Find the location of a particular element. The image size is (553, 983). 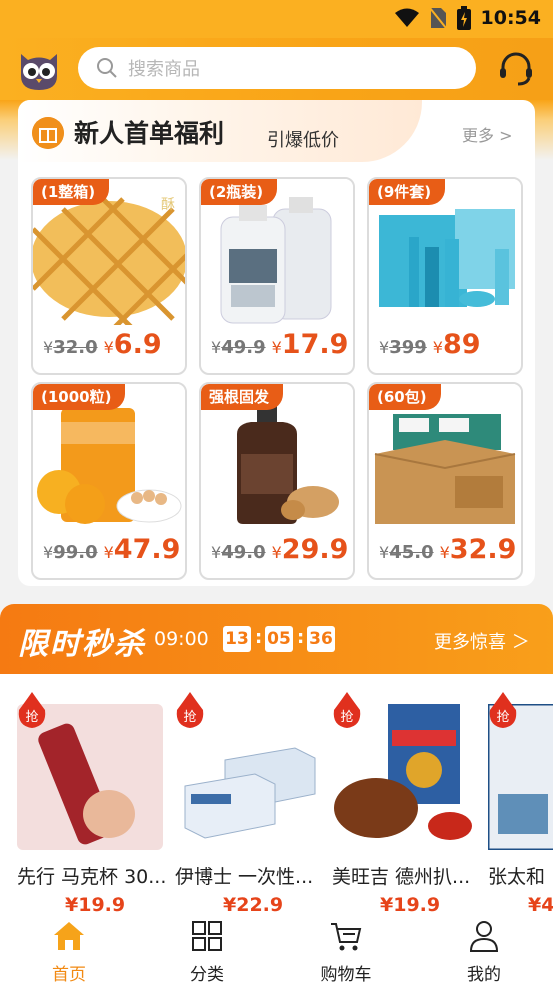

grid-icon is located at coordinates (207, 936).